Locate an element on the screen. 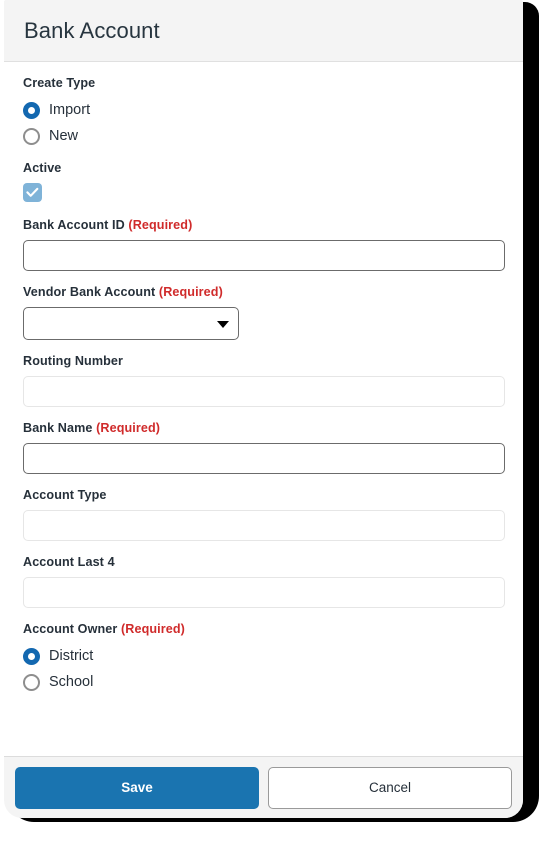 The image size is (555, 843). radio-option-new: New is located at coordinates (263, 136).